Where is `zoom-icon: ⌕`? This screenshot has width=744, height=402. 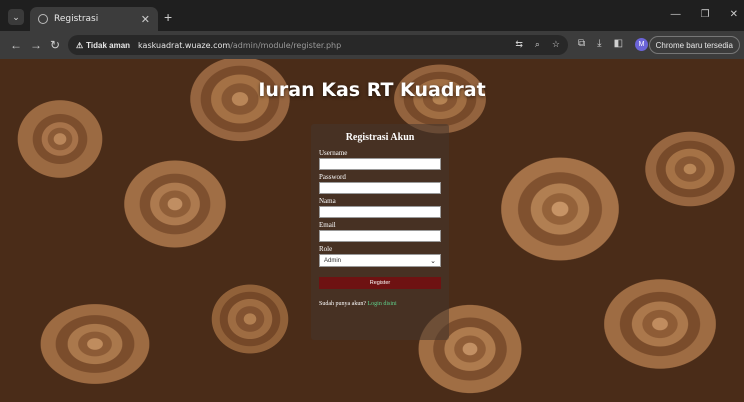
zoom-icon: ⌕ is located at coordinates (537, 44).